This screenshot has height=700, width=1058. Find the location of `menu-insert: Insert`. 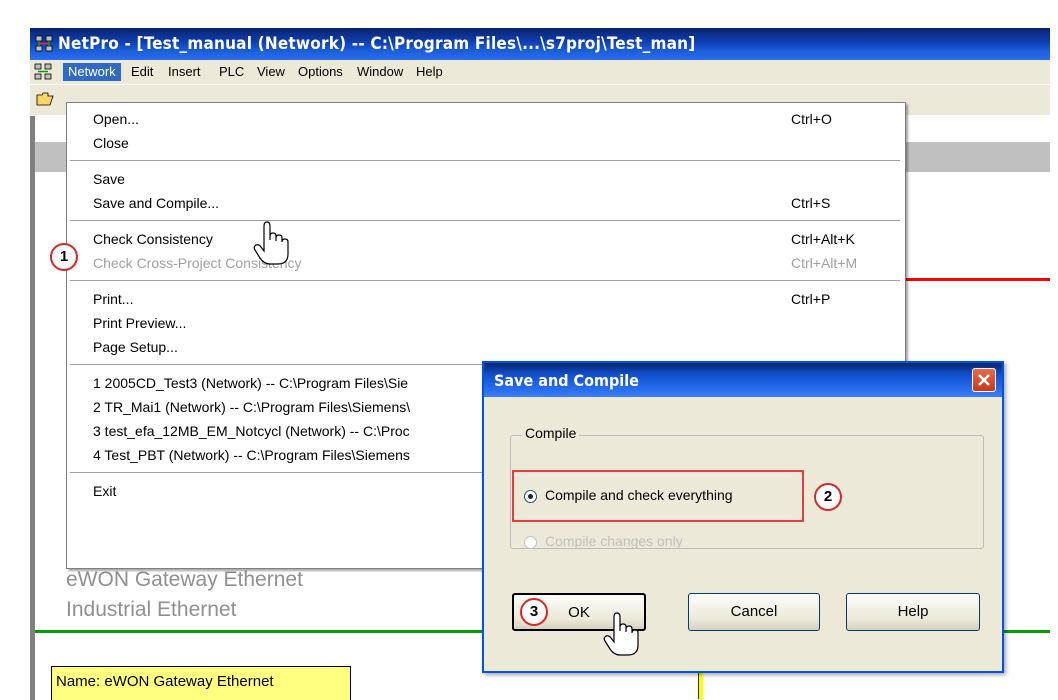

menu-insert: Insert is located at coordinates (184, 72).